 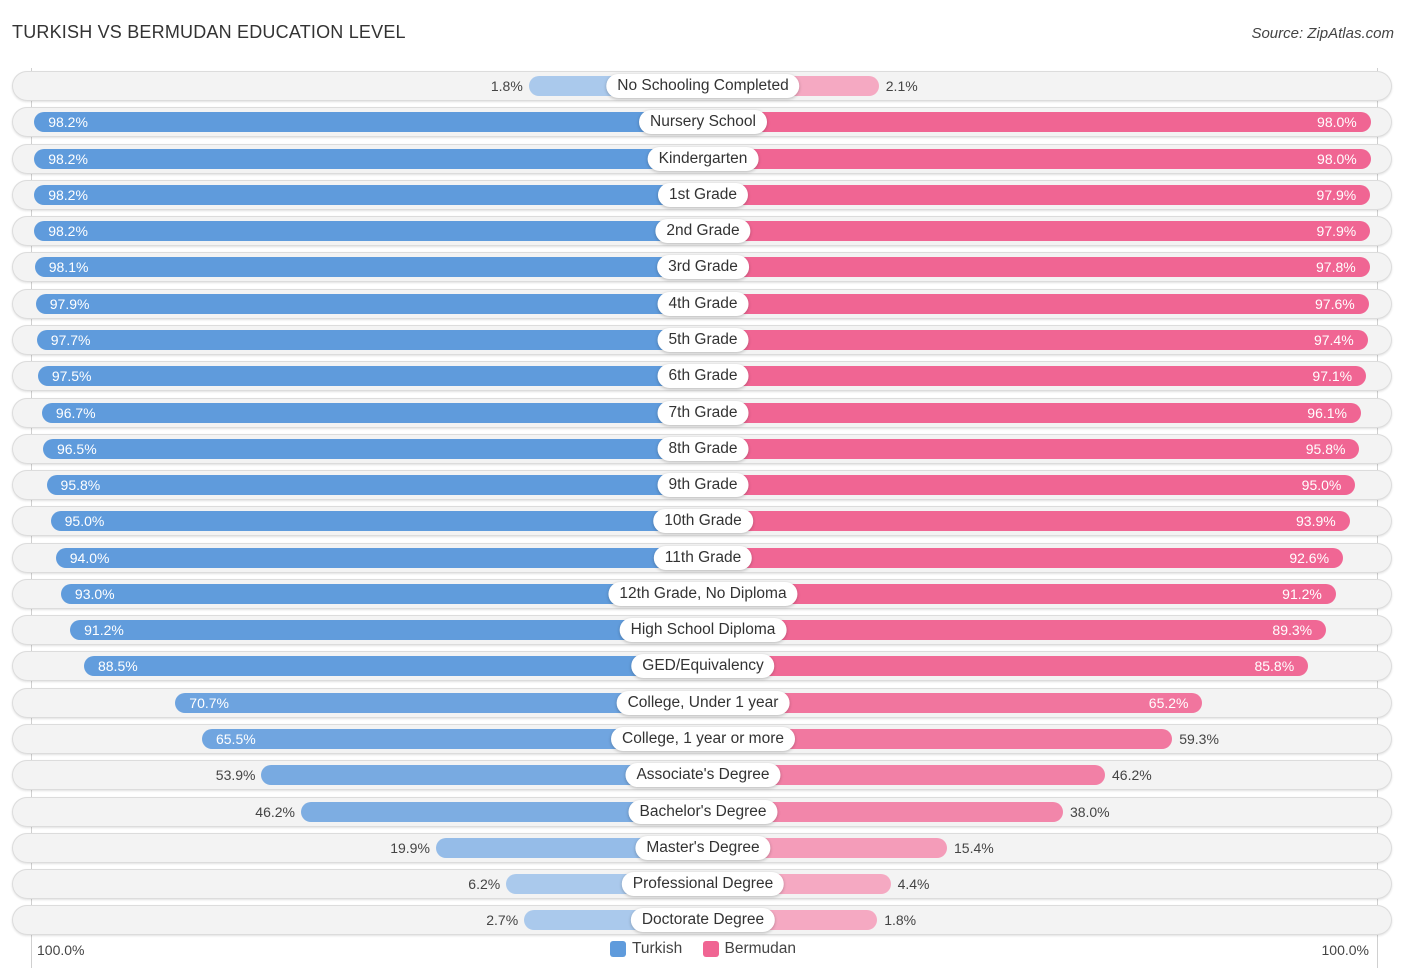 What do you see at coordinates (901, 86) in the screenshot?
I see `bermudan-value-label: 2.1%` at bounding box center [901, 86].